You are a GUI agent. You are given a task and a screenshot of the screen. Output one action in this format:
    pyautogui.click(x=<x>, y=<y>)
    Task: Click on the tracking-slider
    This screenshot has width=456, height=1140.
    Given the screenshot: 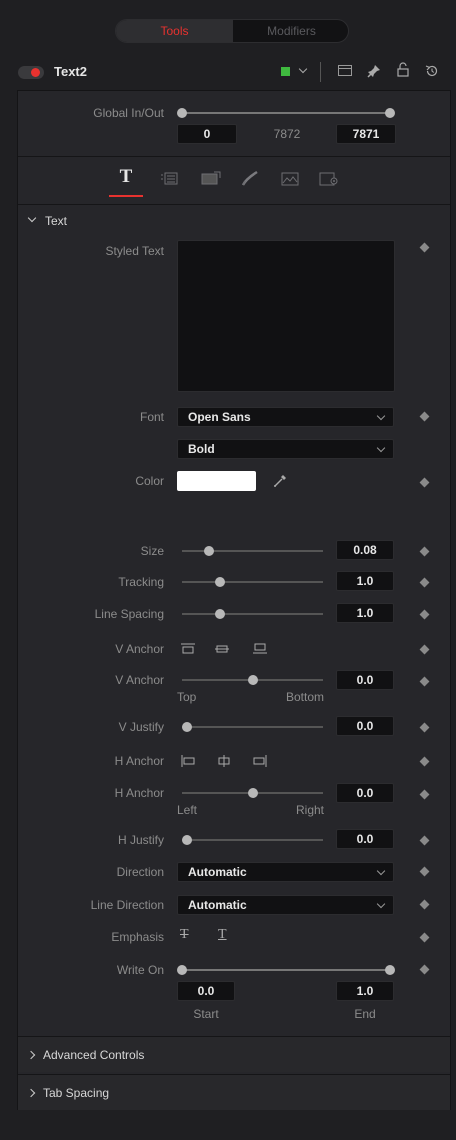 What is the action you would take?
    pyautogui.click(x=252, y=582)
    